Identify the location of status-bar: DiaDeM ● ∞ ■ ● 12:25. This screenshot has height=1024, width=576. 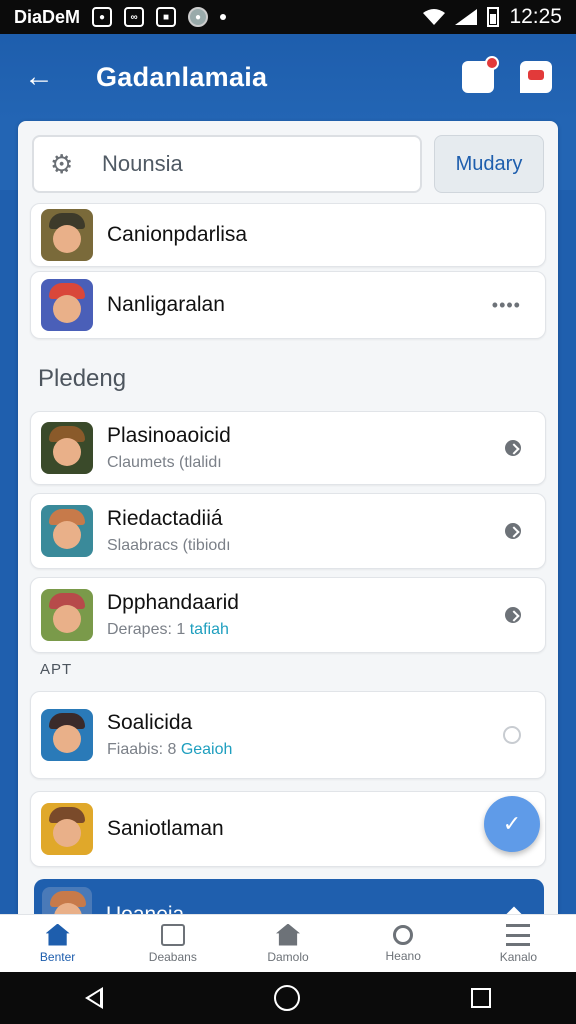
(288, 17).